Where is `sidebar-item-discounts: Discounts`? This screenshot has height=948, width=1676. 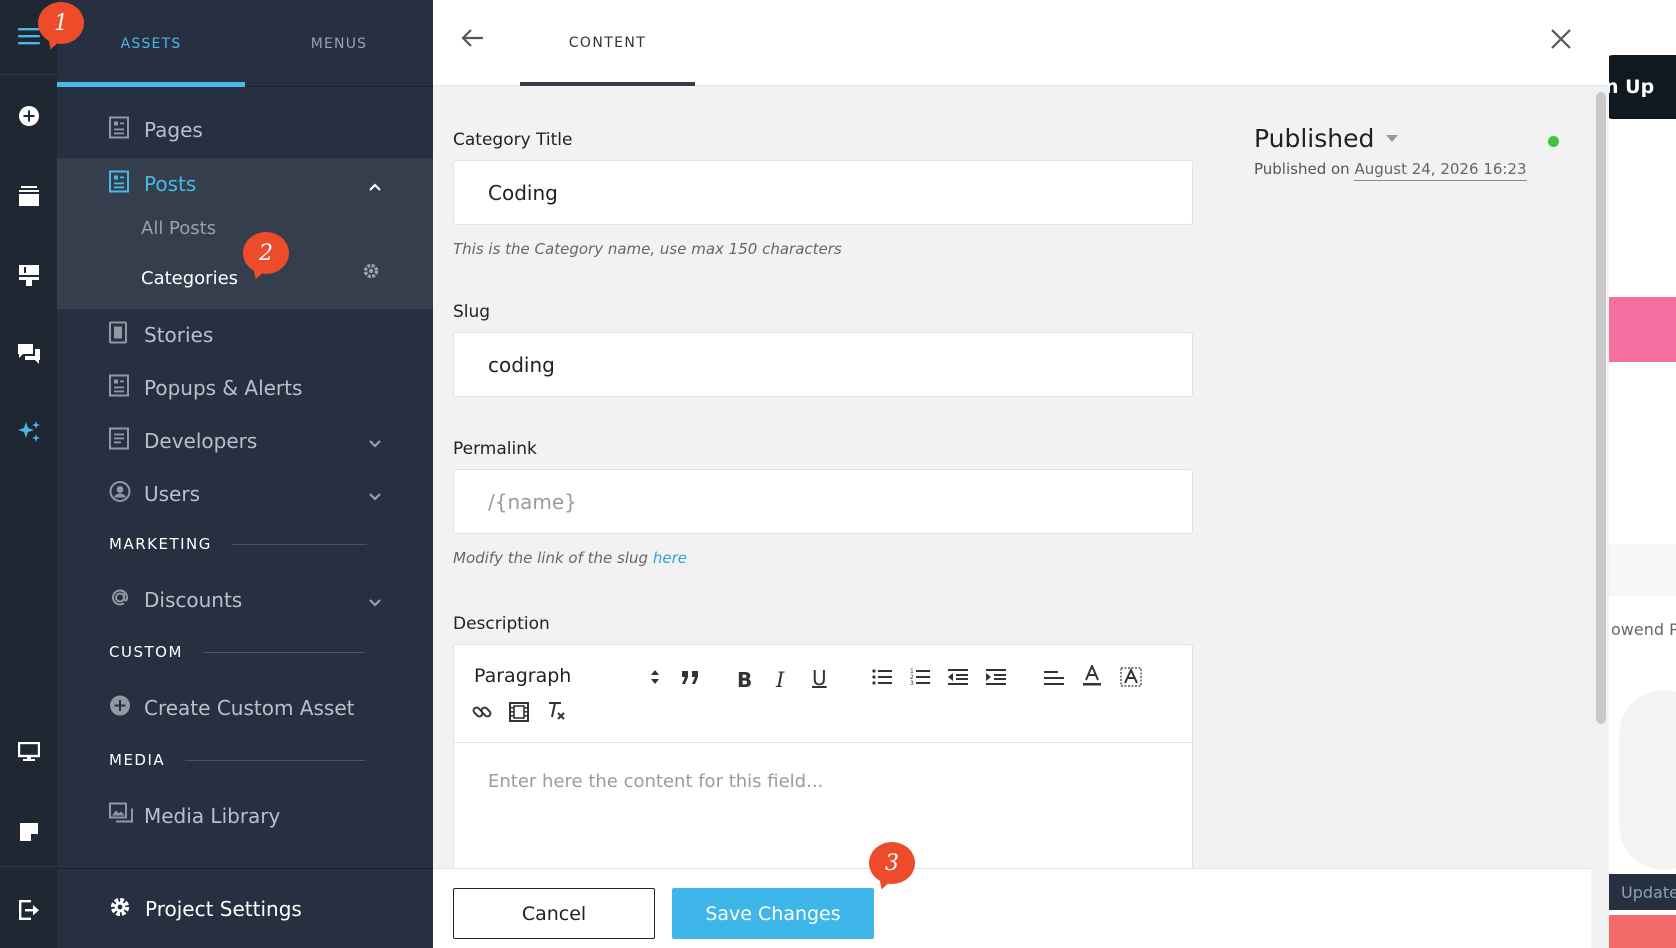
sidebar-item-discounts: Discounts is located at coordinates (245, 600).